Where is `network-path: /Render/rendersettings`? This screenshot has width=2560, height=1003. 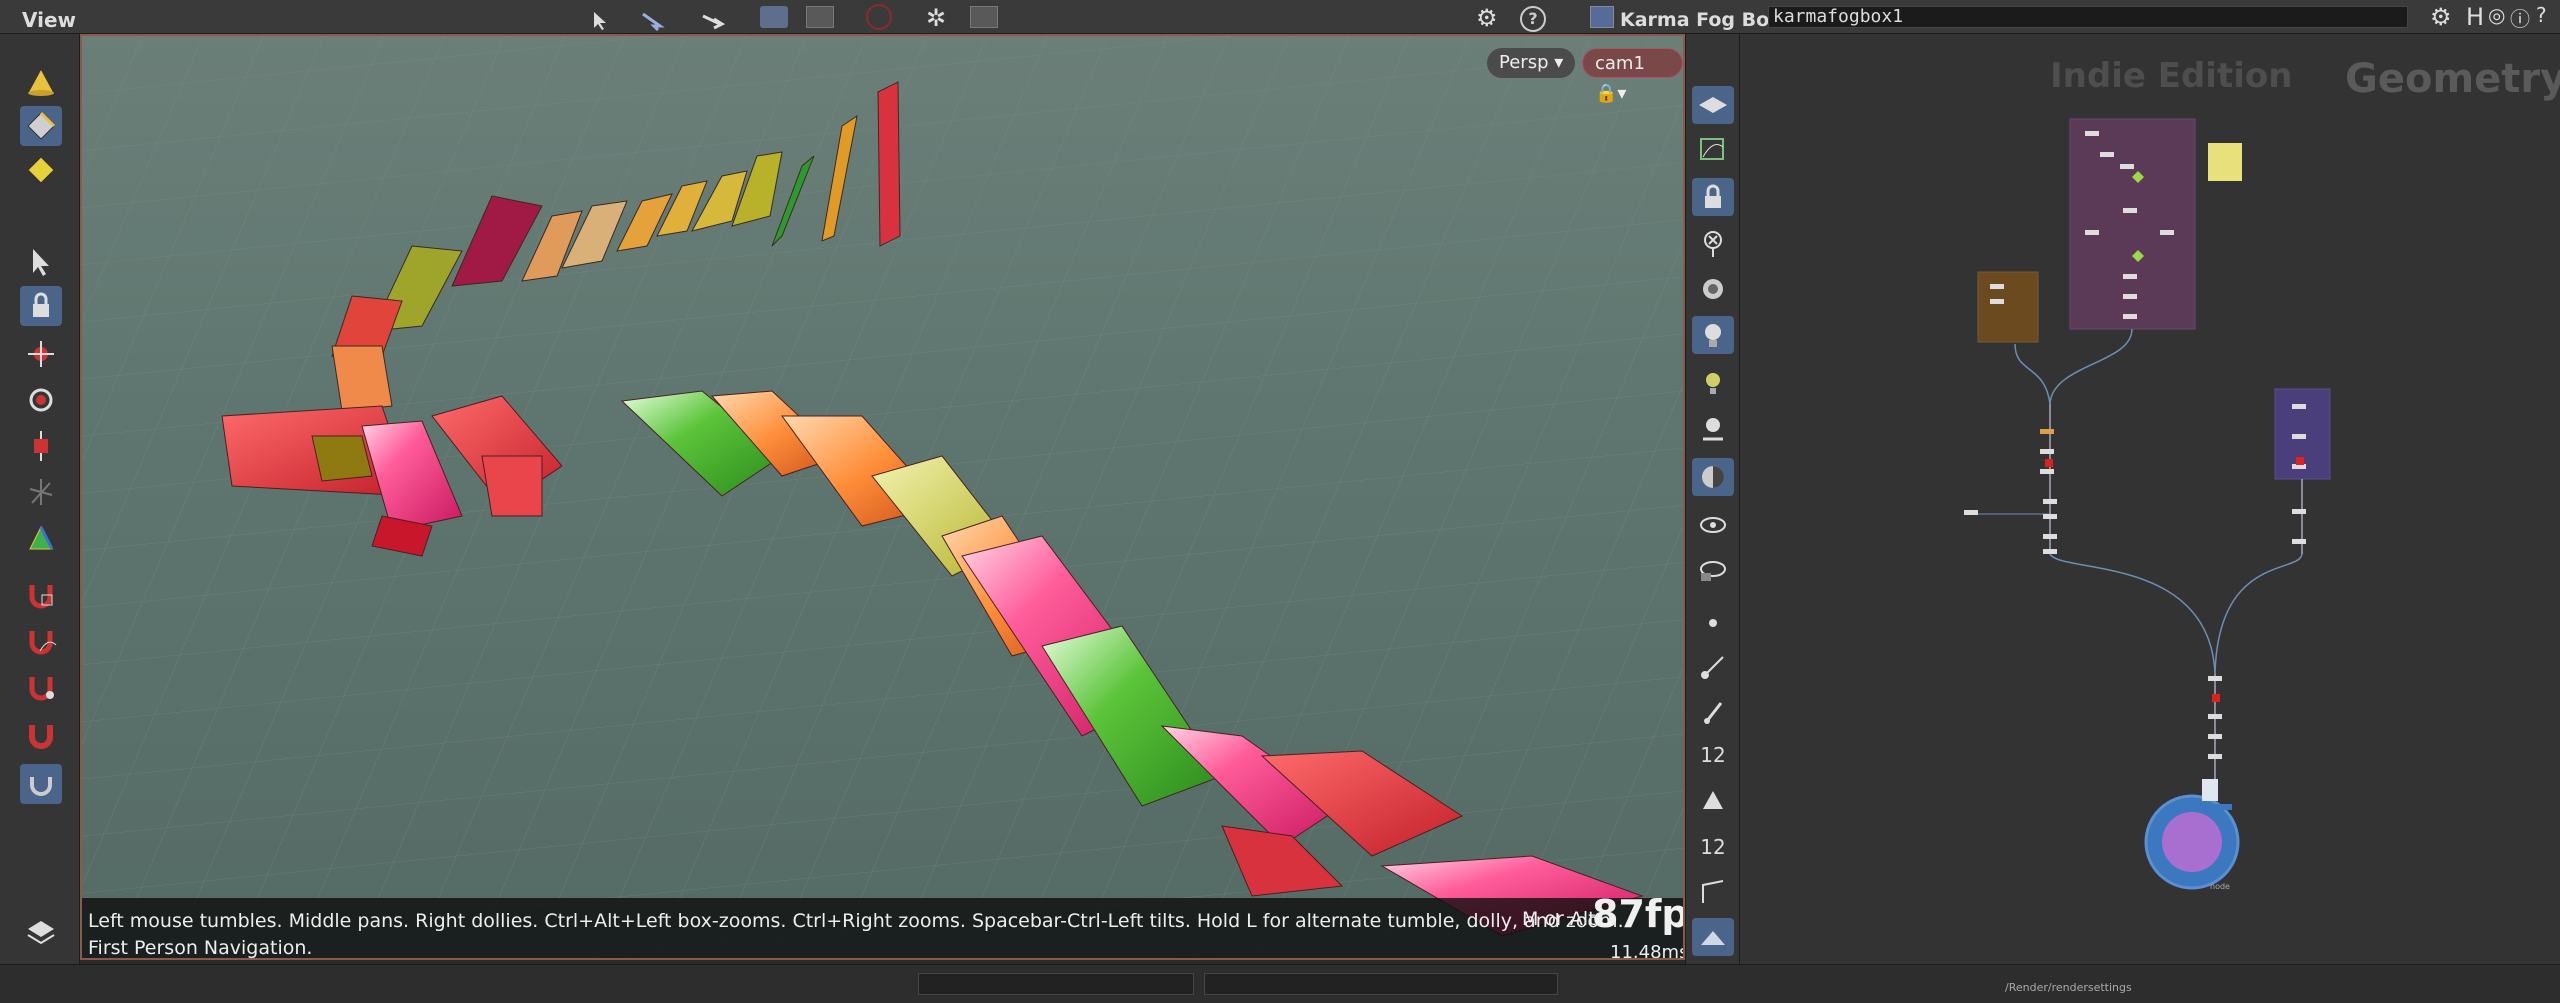 network-path: /Render/rendersettings is located at coordinates (2068, 987).